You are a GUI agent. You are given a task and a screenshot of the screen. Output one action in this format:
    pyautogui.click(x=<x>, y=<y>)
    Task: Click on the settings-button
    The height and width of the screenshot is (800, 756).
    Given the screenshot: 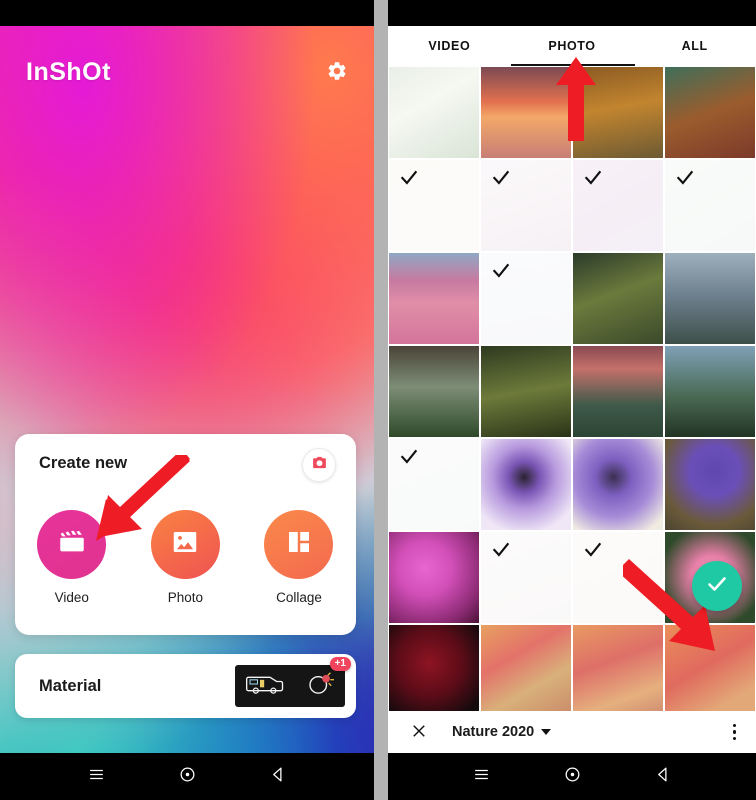 What is the action you would take?
    pyautogui.click(x=337, y=73)
    